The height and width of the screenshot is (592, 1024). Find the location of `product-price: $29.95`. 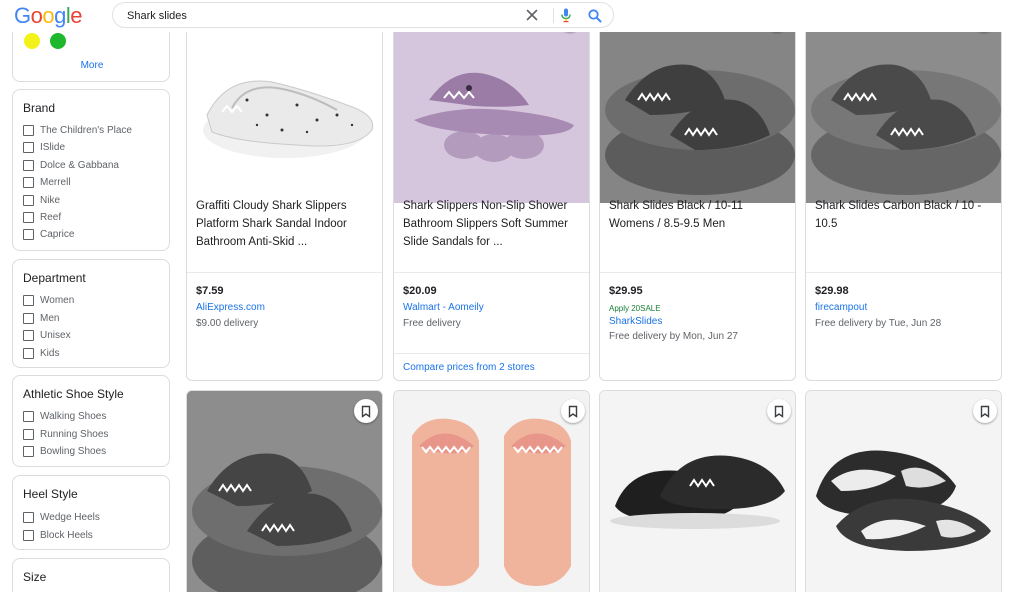

product-price: $29.95 is located at coordinates (626, 291).